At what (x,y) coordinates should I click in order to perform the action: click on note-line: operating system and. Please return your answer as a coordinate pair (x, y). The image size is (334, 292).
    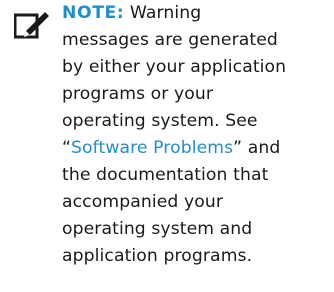
    Looking at the image, I should click on (157, 229).